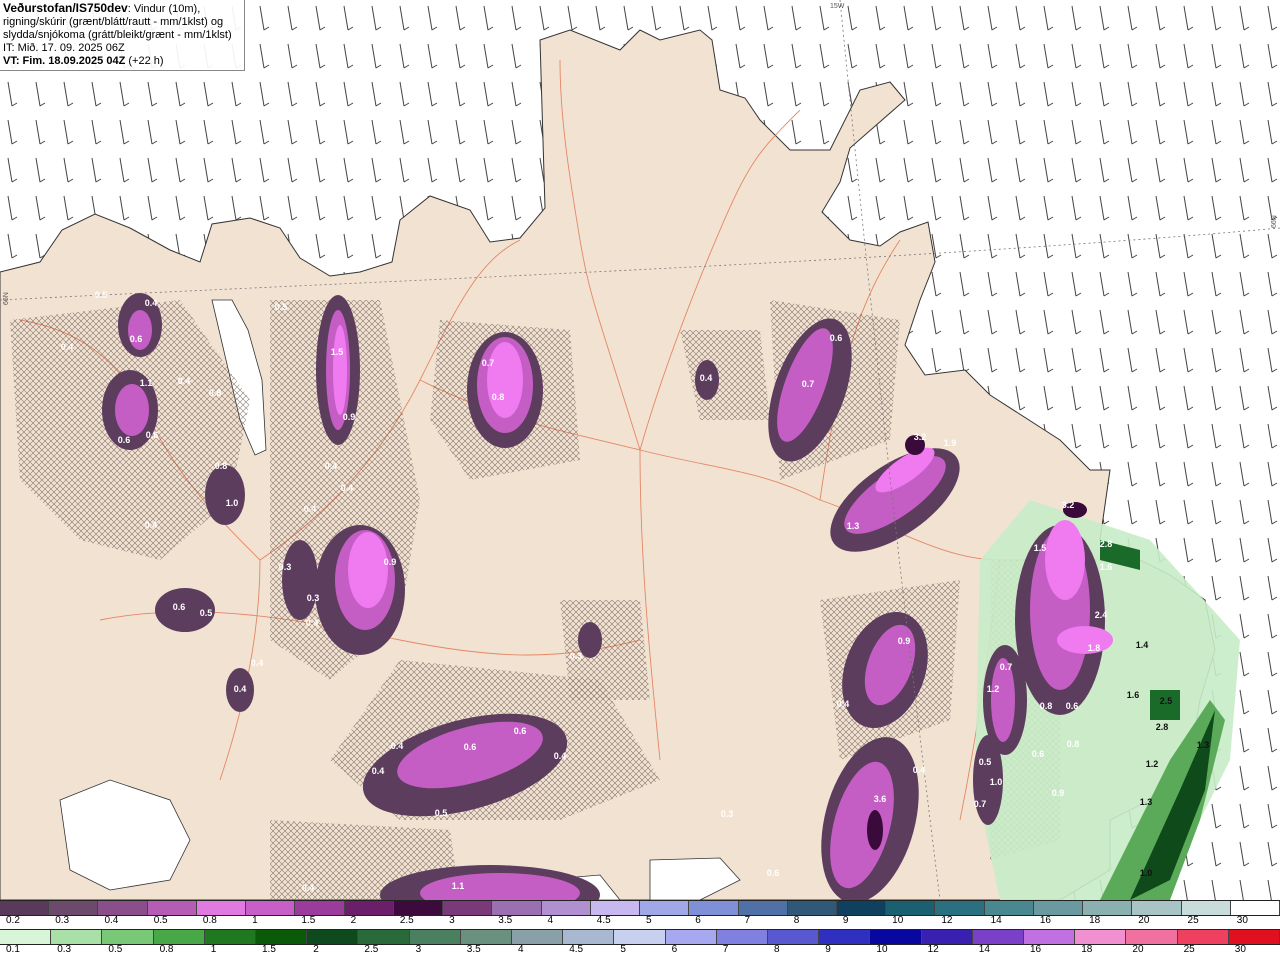 The height and width of the screenshot is (958, 1280). I want to click on legend-tick-label: 3.5, so click(505, 920).